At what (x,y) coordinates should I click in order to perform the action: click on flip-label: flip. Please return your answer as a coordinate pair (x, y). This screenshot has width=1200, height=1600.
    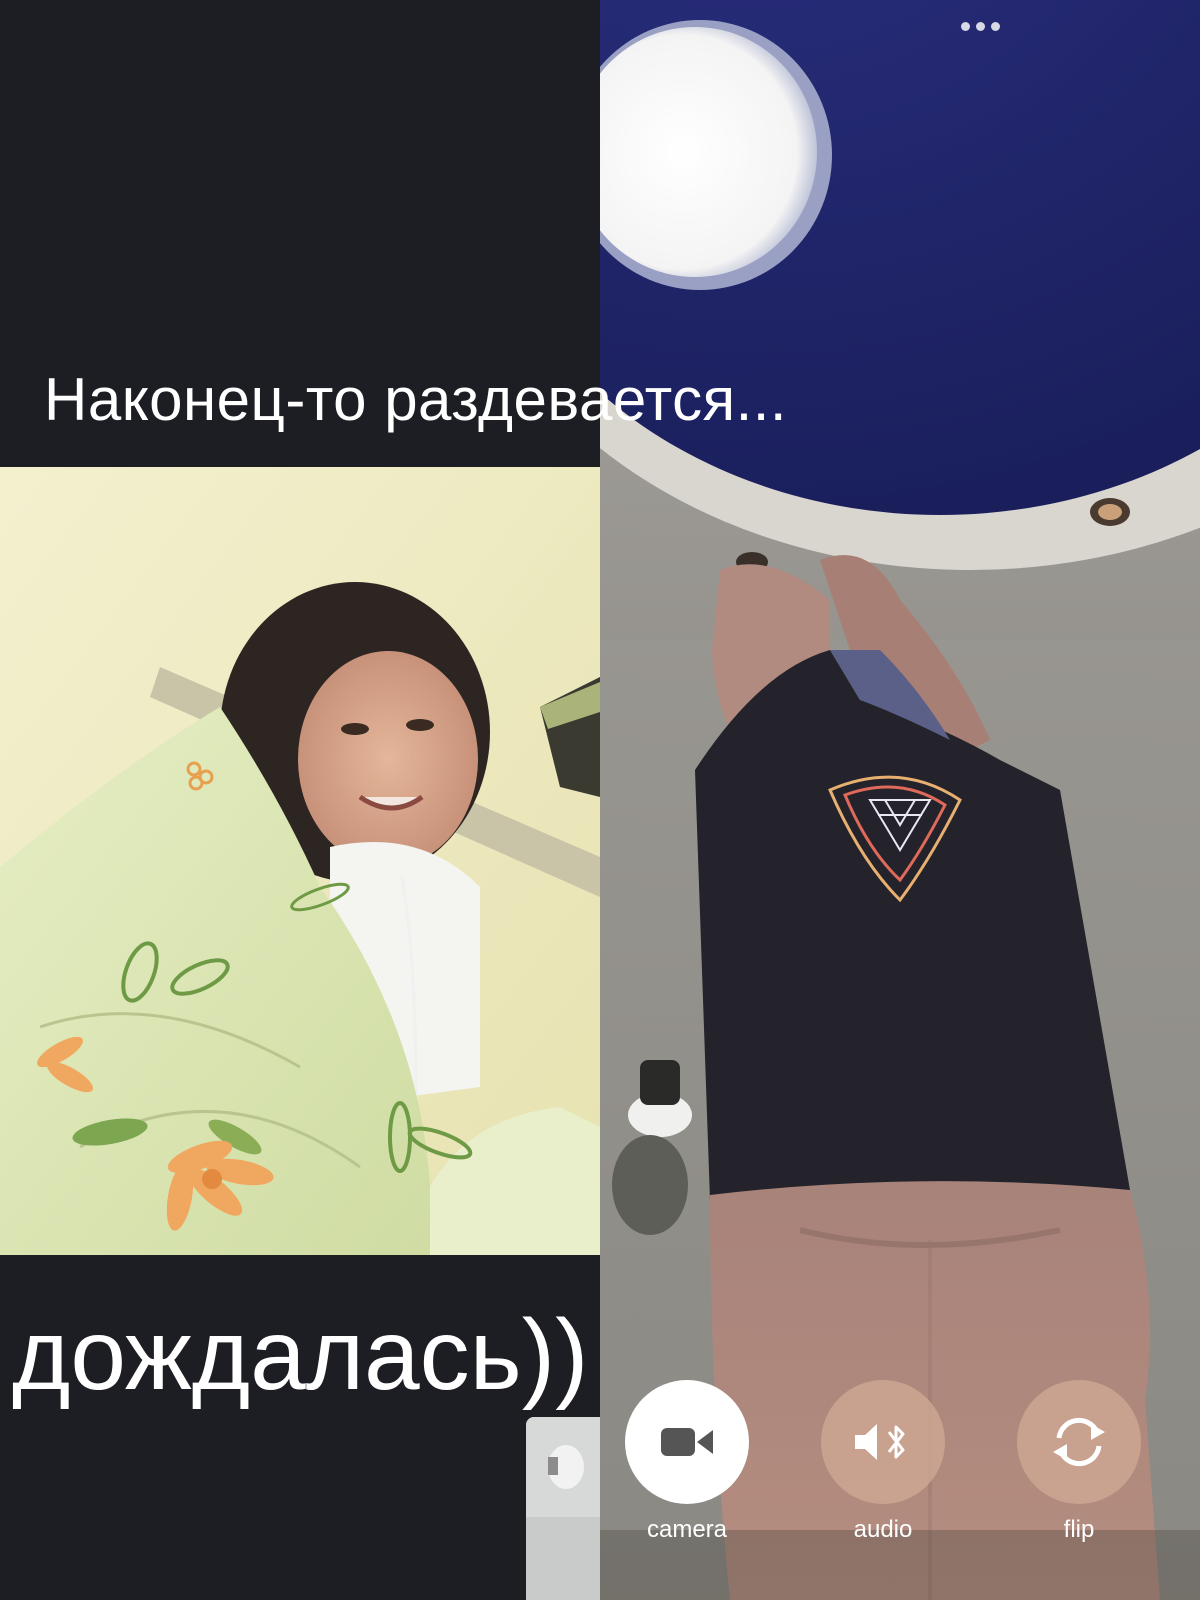
    Looking at the image, I should click on (1079, 1529).